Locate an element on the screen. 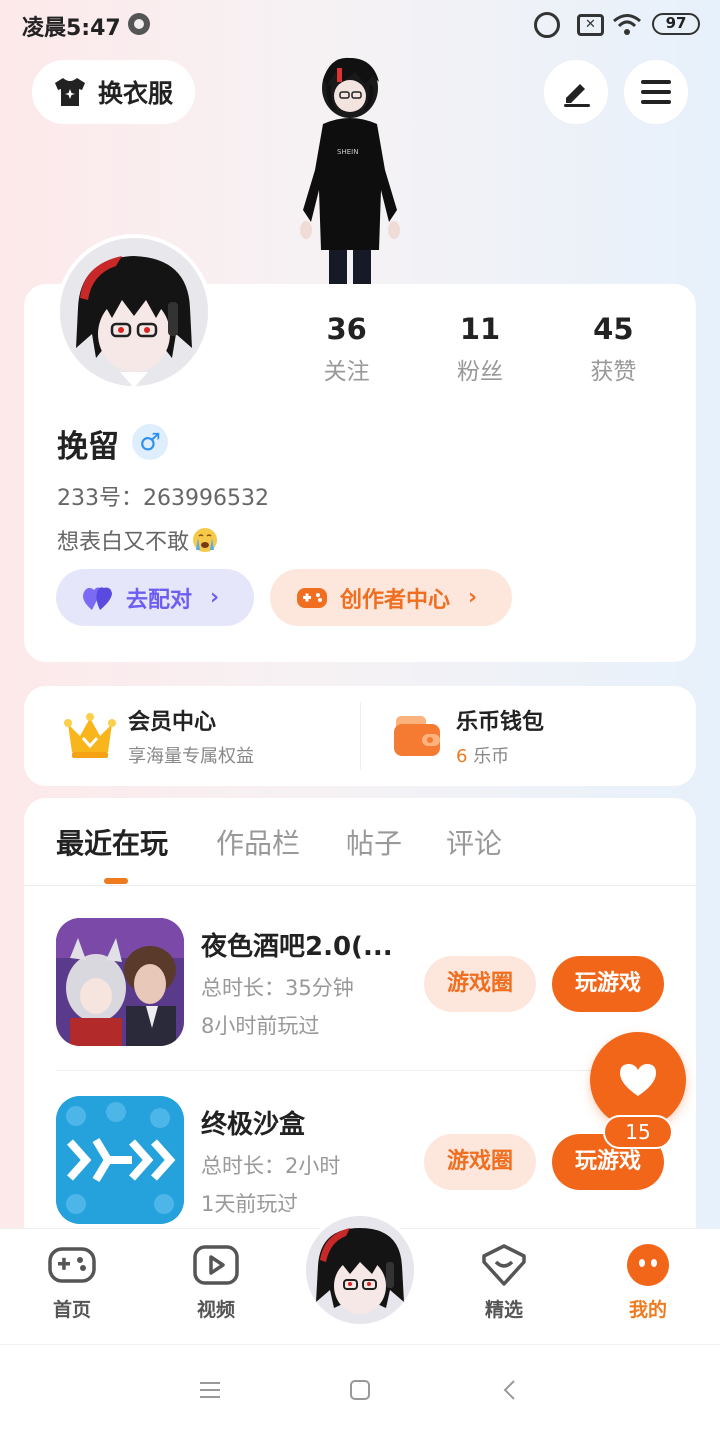 This screenshot has height=1440, width=720. menu-icon is located at coordinates (656, 92).